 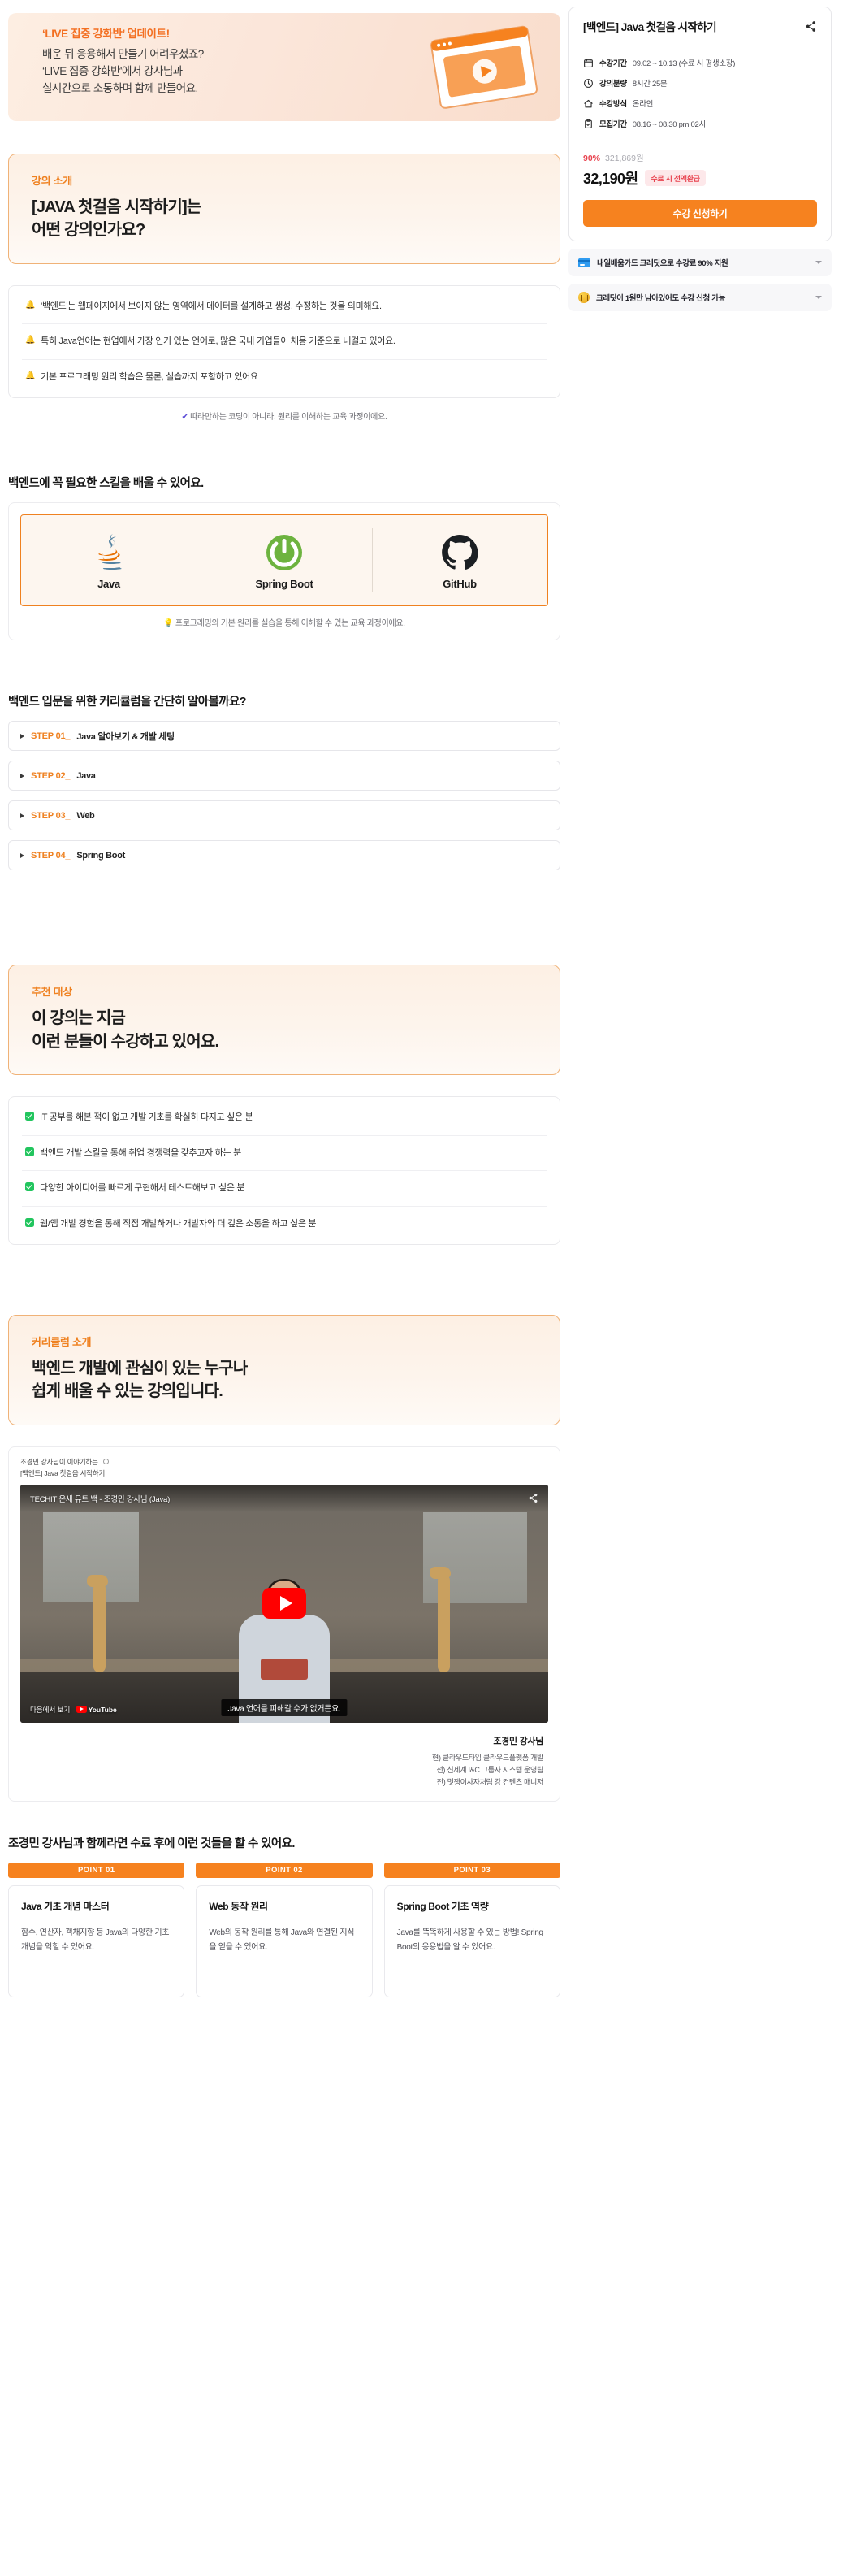 What do you see at coordinates (284, 1707) in the screenshot?
I see `video-caption-text: Java 언어를 피해갈 수가 없거든요.` at bounding box center [284, 1707].